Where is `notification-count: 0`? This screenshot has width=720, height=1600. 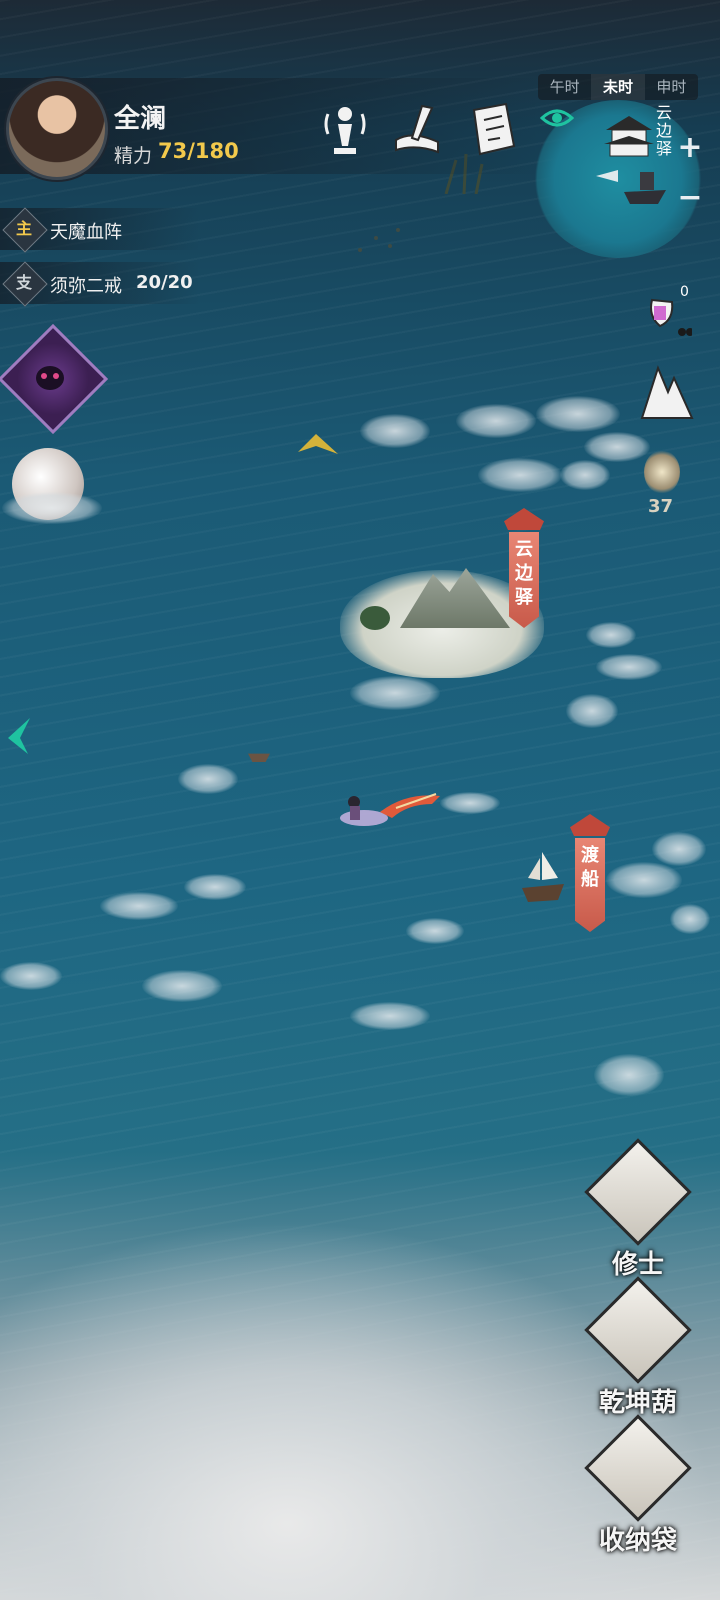
notification-count: 0 is located at coordinates (684, 292).